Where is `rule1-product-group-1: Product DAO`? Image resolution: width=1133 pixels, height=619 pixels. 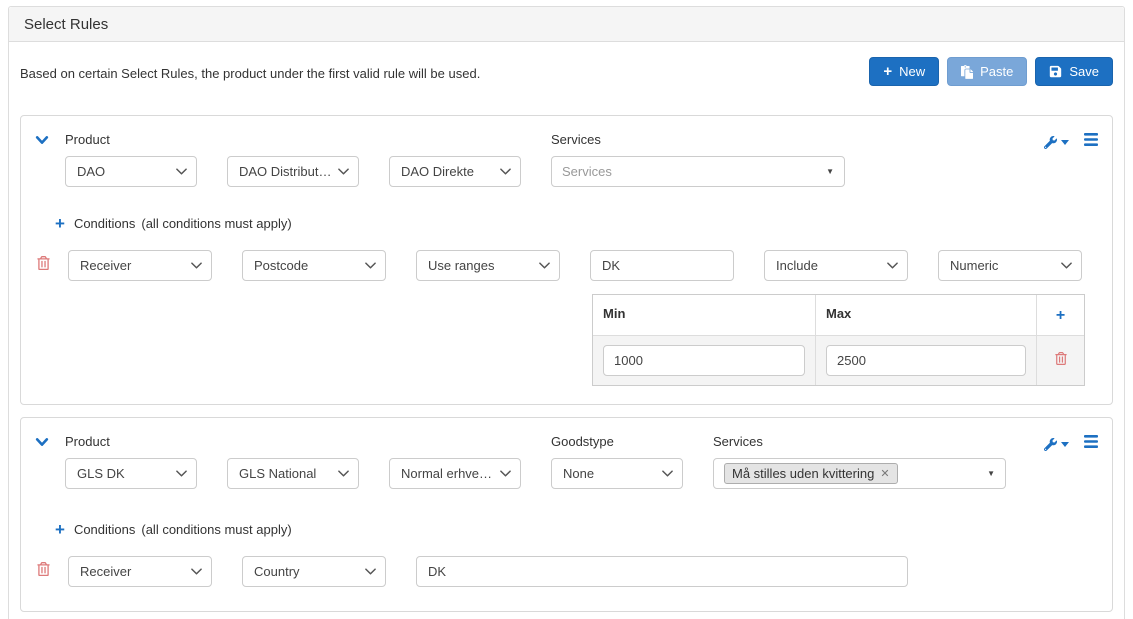
rule1-product-group-1: Product DAO is located at coordinates (131, 159).